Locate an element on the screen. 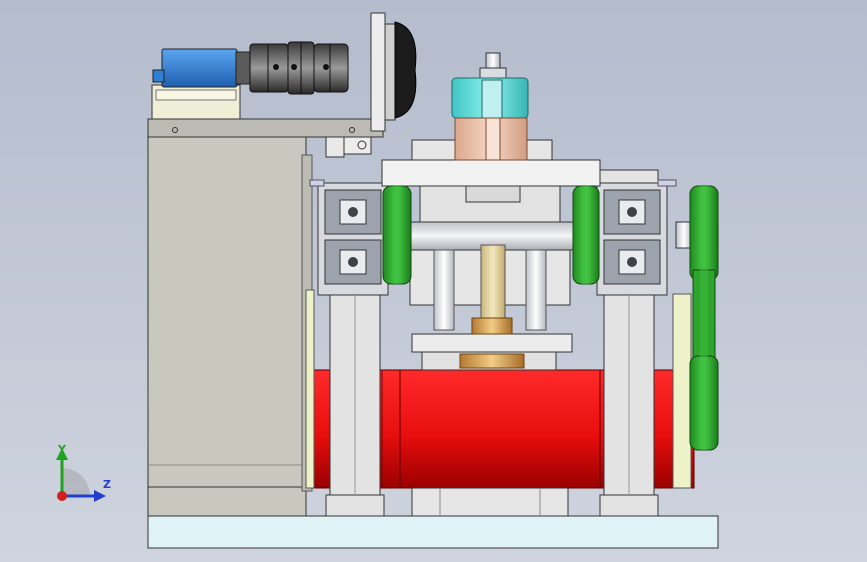  xyz-axis-triad-icon: Y Z is located at coordinates (83, 472).